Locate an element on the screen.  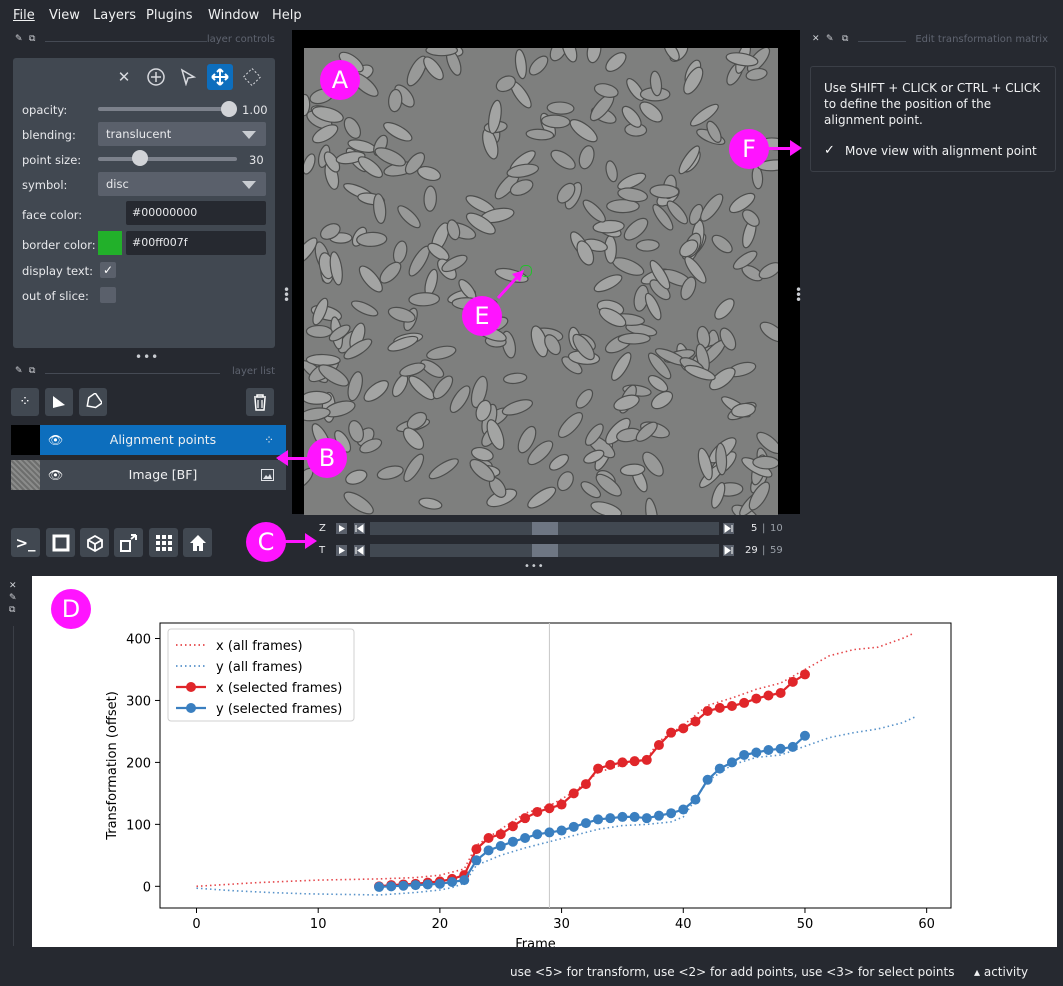
toggle-ndisplay-button is located at coordinates (60, 542).